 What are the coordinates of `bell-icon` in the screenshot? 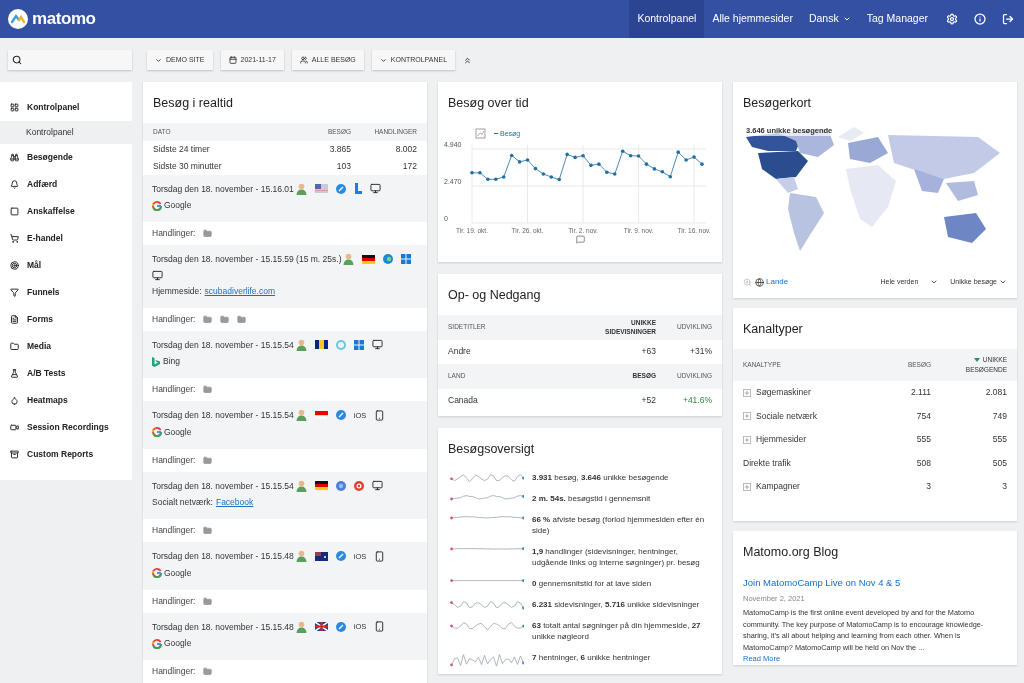 It's located at (14, 184).